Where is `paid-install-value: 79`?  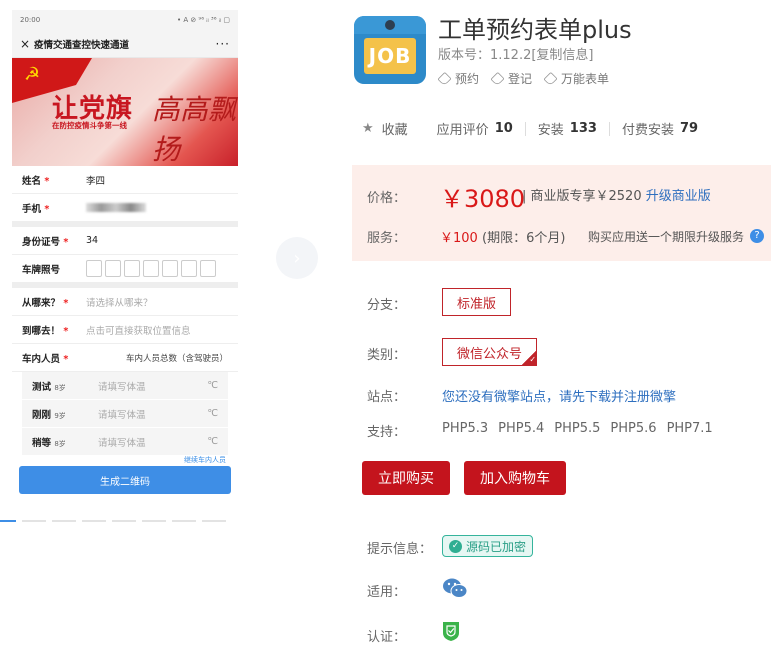 paid-install-value: 79 is located at coordinates (689, 128).